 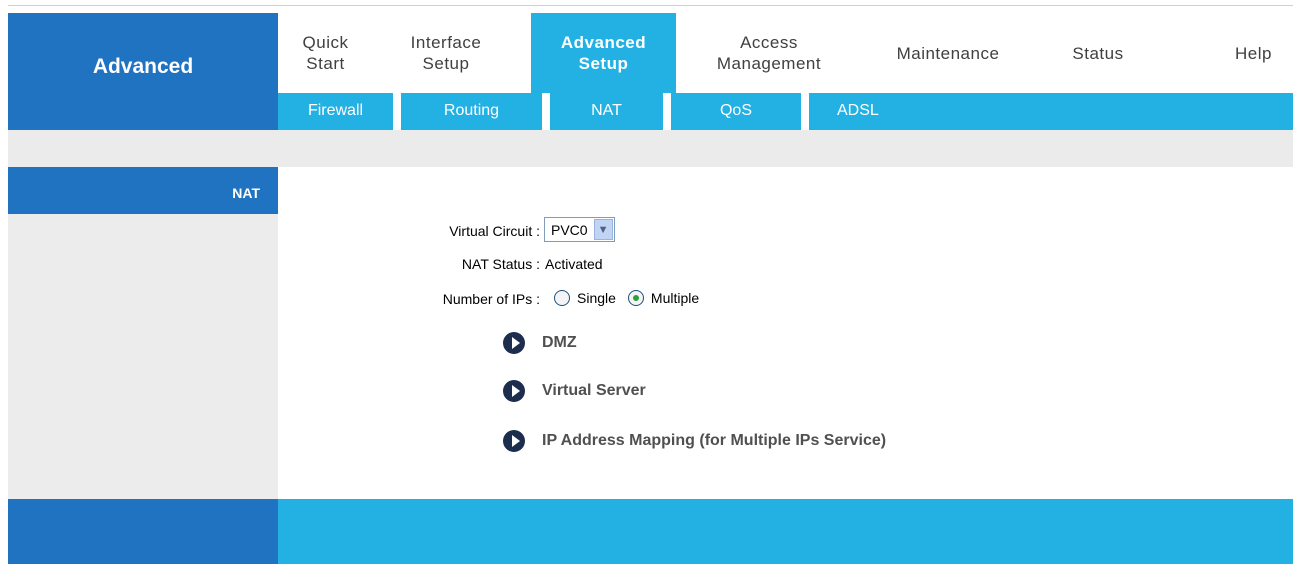 What do you see at coordinates (603, 42) in the screenshot?
I see `nav-label: Advanced` at bounding box center [603, 42].